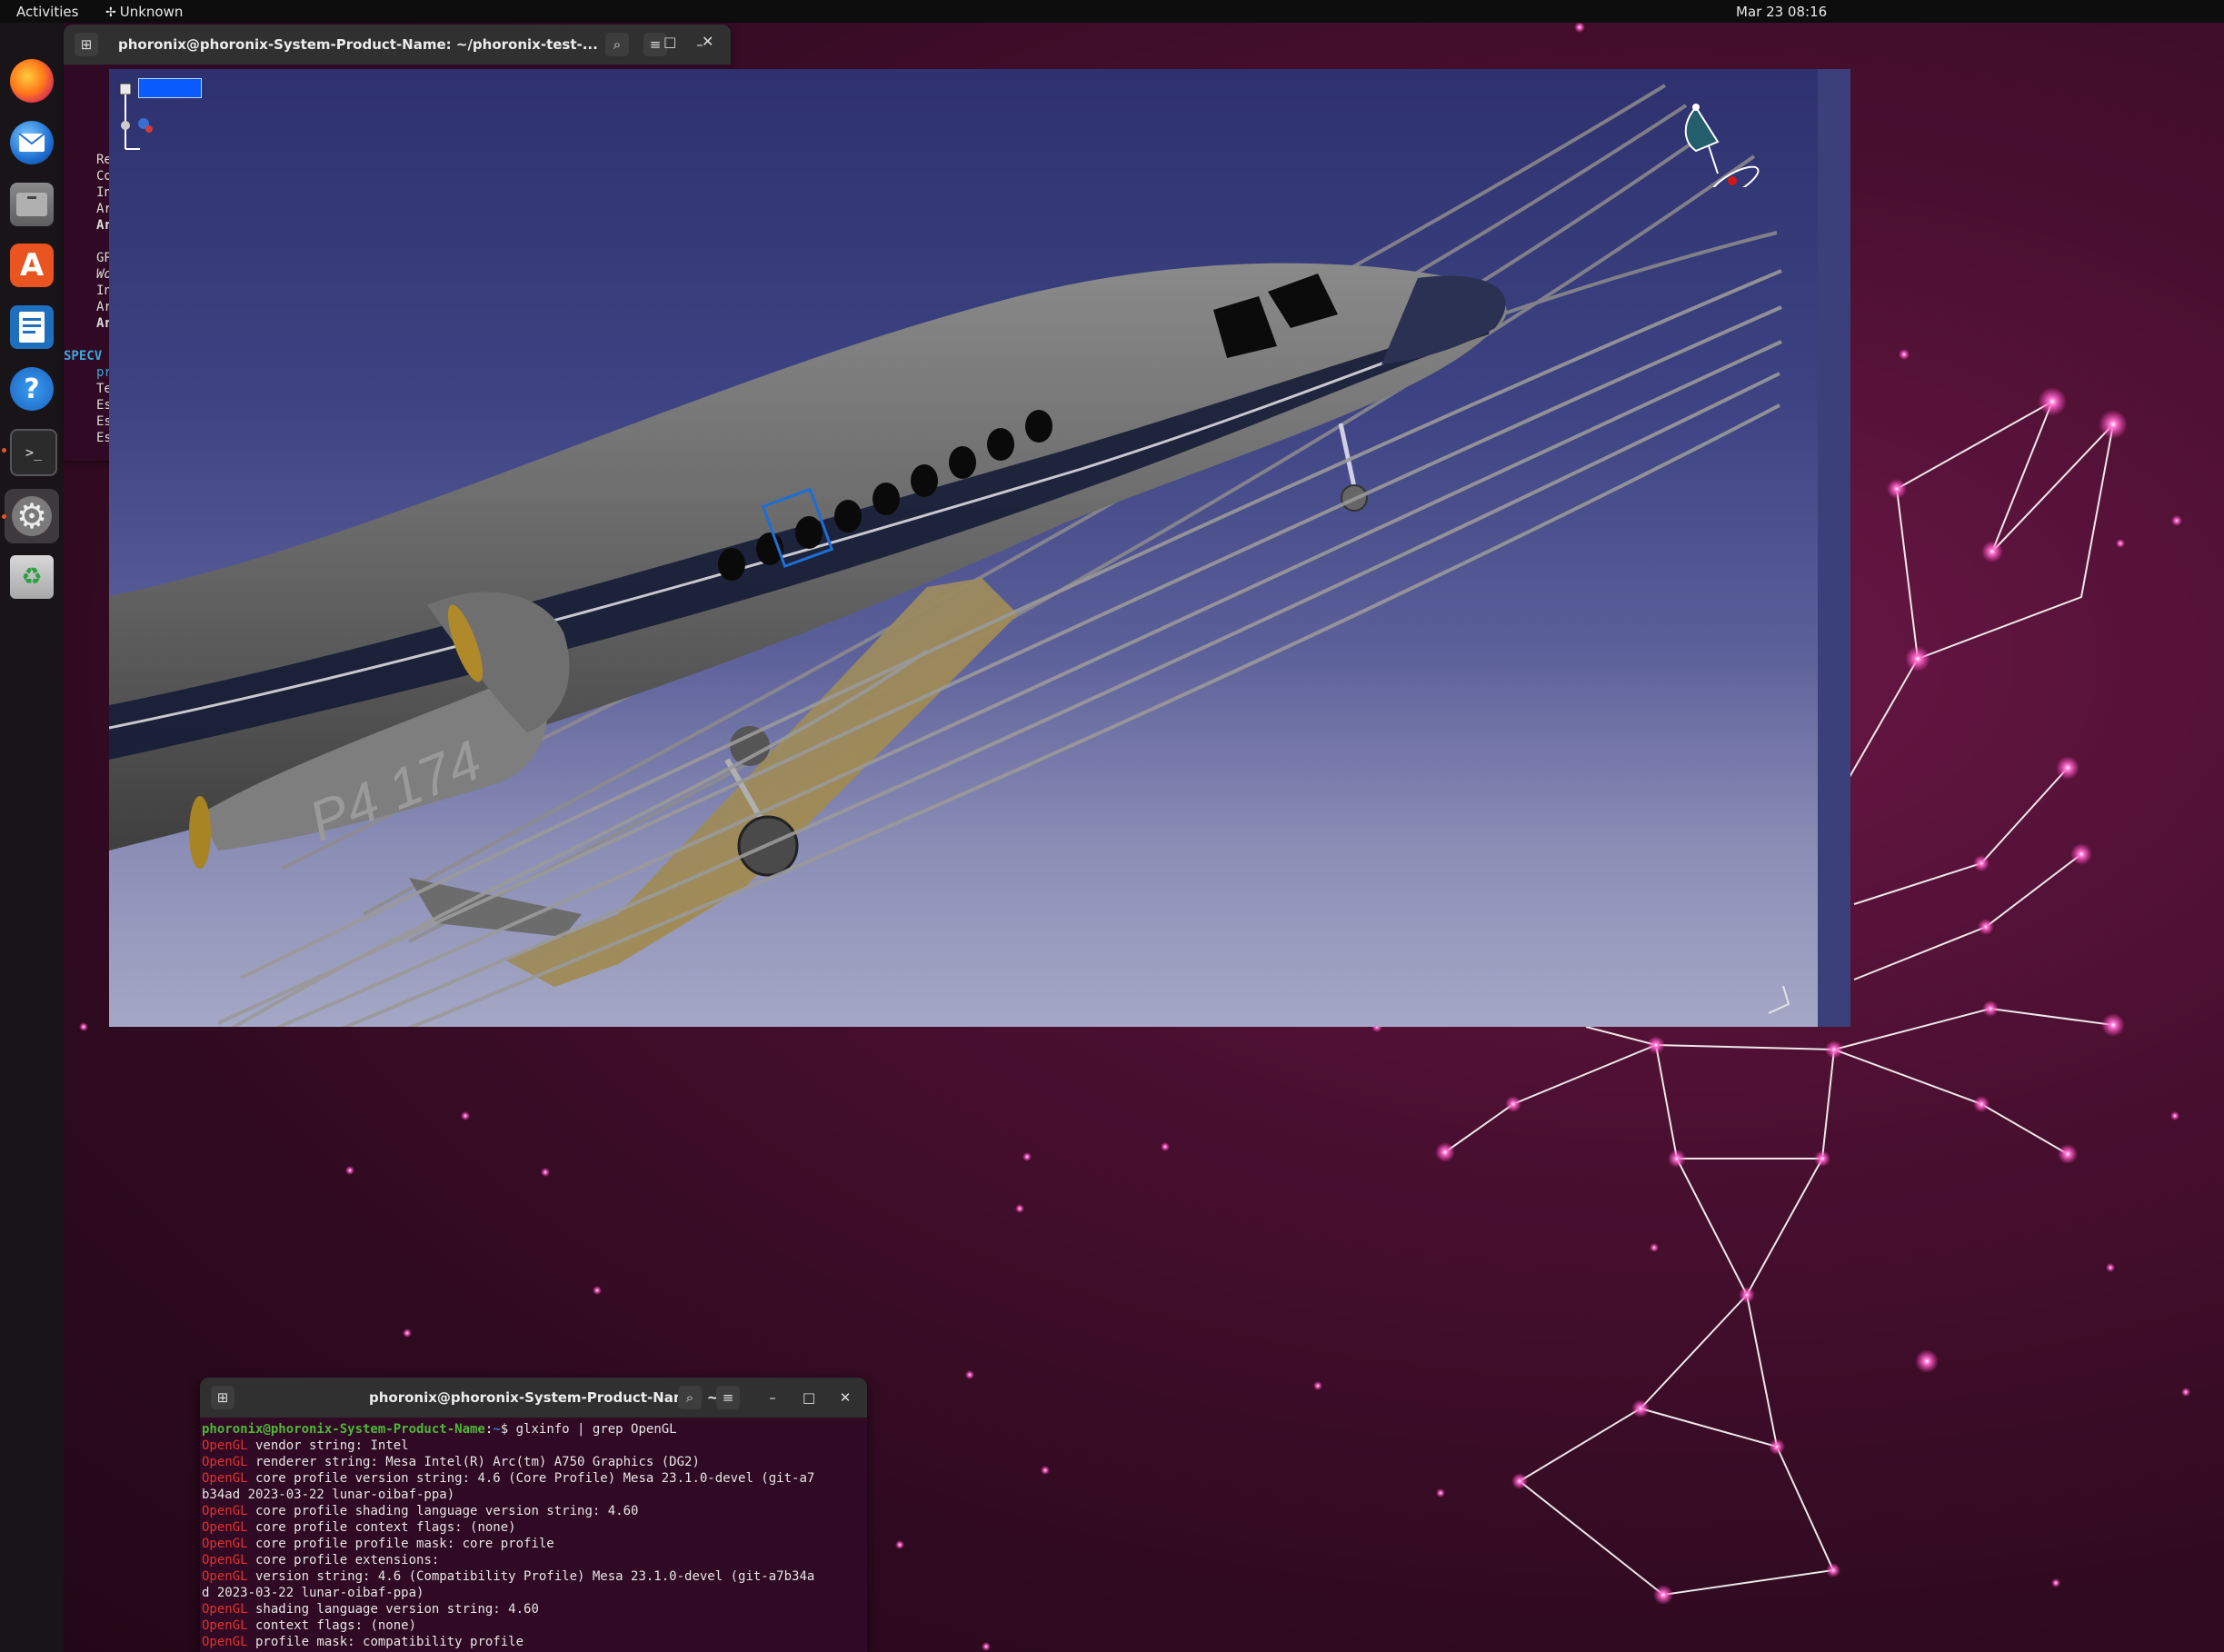 The height and width of the screenshot is (1652, 2224). I want to click on command-text: glxinfo | grep OpenGL, so click(596, 1429).